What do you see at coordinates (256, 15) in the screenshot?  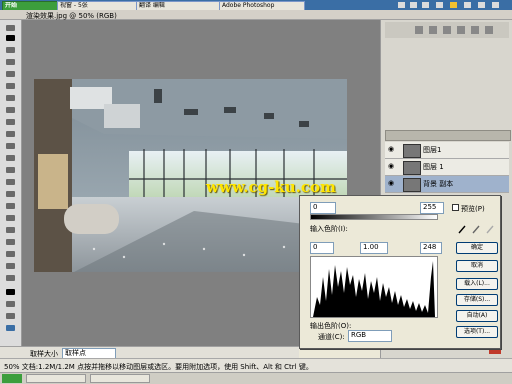 I see `document-titlebar: 渲染效果.jpg @ 50% (RGB)` at bounding box center [256, 15].